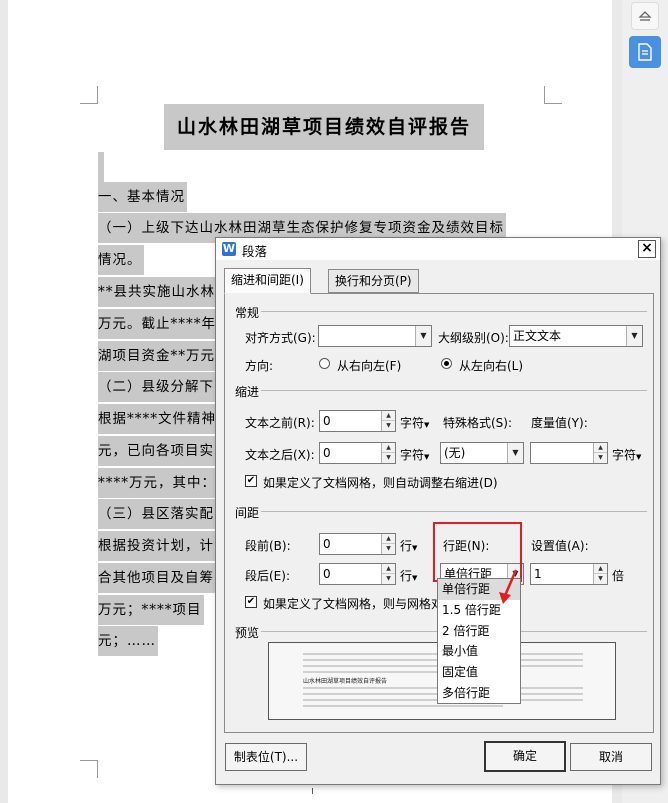  I want to click on rtl-radio, so click(324, 363).